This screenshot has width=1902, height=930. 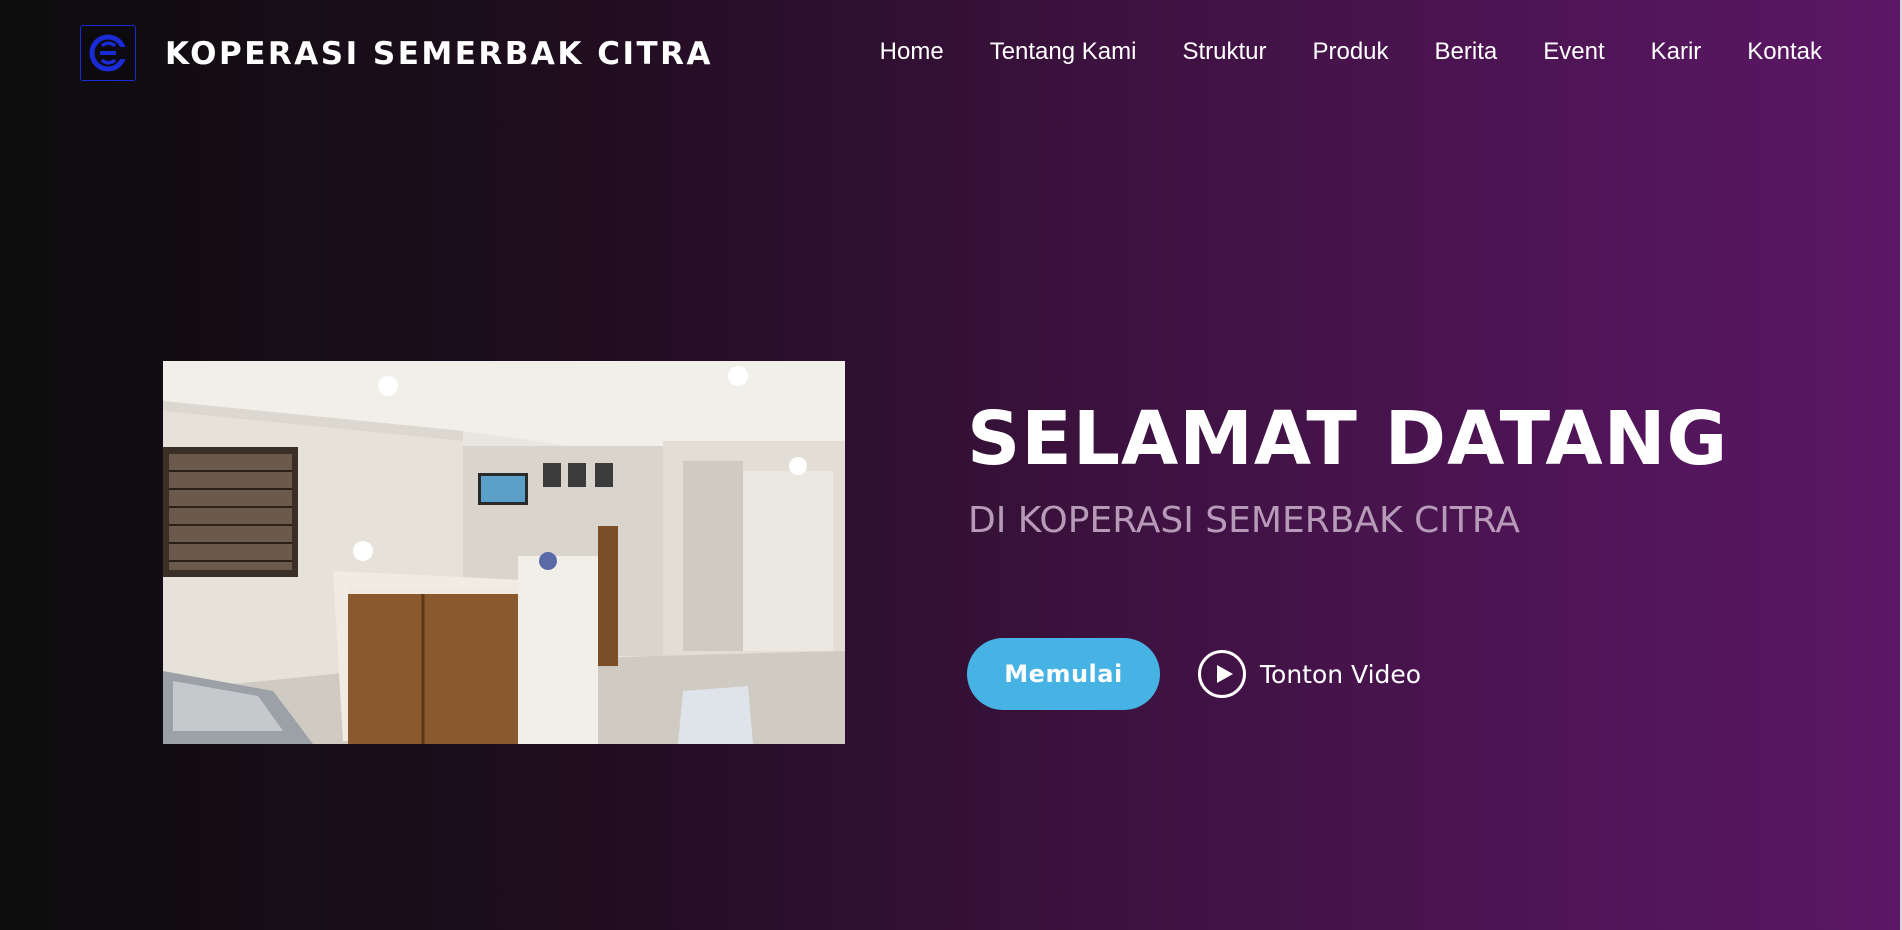 I want to click on hero-title: SELAMAT DATANG, so click(x=1348, y=439).